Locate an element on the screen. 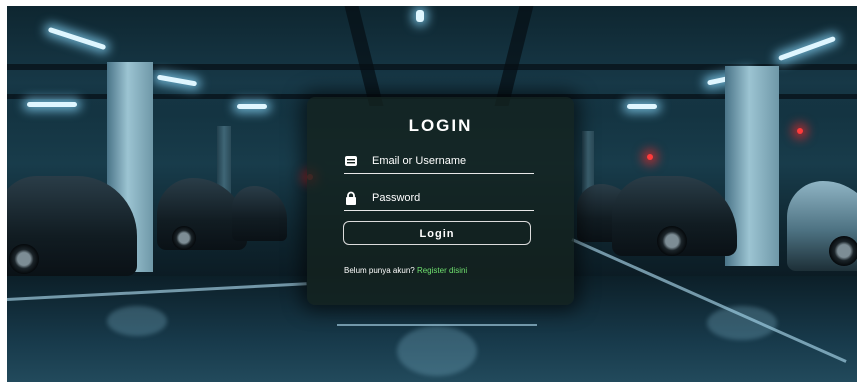 The width and height of the screenshot is (861, 385). register-text: Belum punya akun? is located at coordinates (379, 270).